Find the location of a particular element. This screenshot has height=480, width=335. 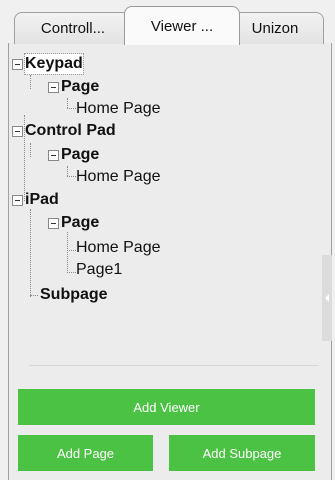

chevron-left-icon is located at coordinates (327, 298).